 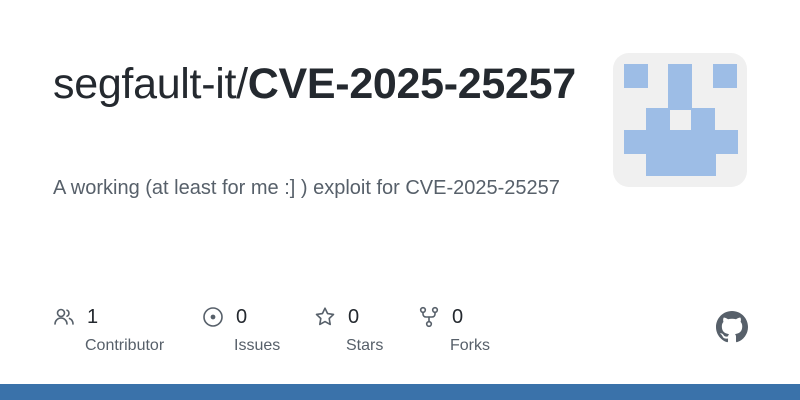 What do you see at coordinates (458, 317) in the screenshot?
I see `forks-count: 0` at bounding box center [458, 317].